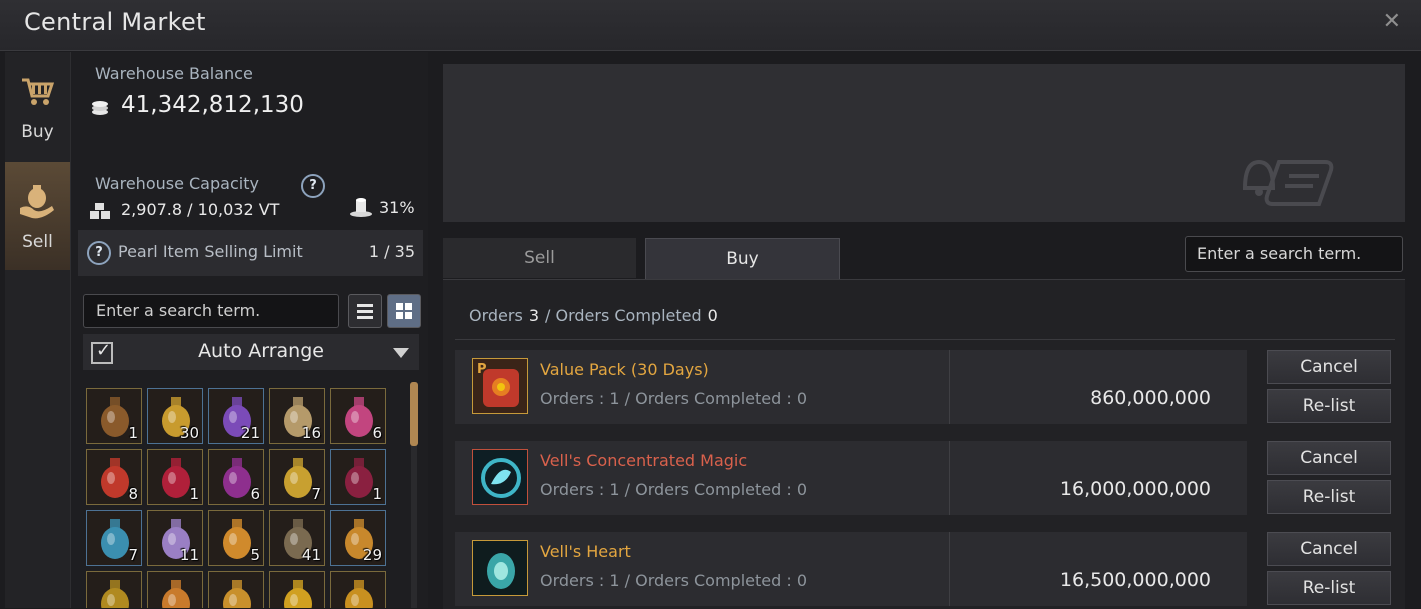 The height and width of the screenshot is (609, 1421). I want to click on order-item-name: Vell's Concentrated Magic, so click(644, 460).